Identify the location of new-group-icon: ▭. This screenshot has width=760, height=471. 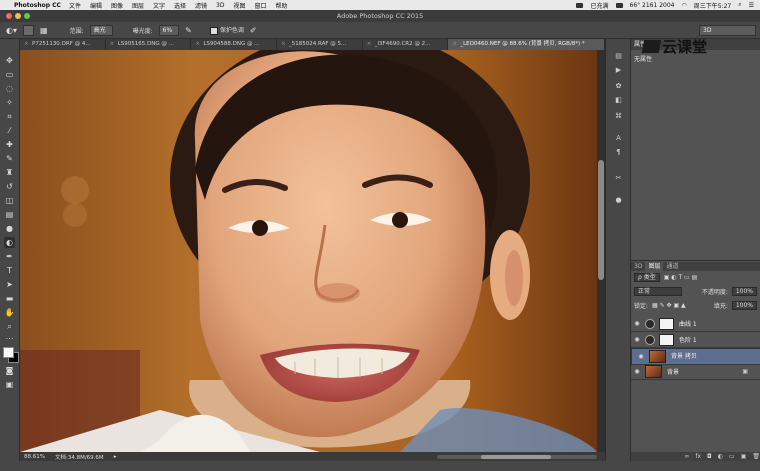
(732, 456).